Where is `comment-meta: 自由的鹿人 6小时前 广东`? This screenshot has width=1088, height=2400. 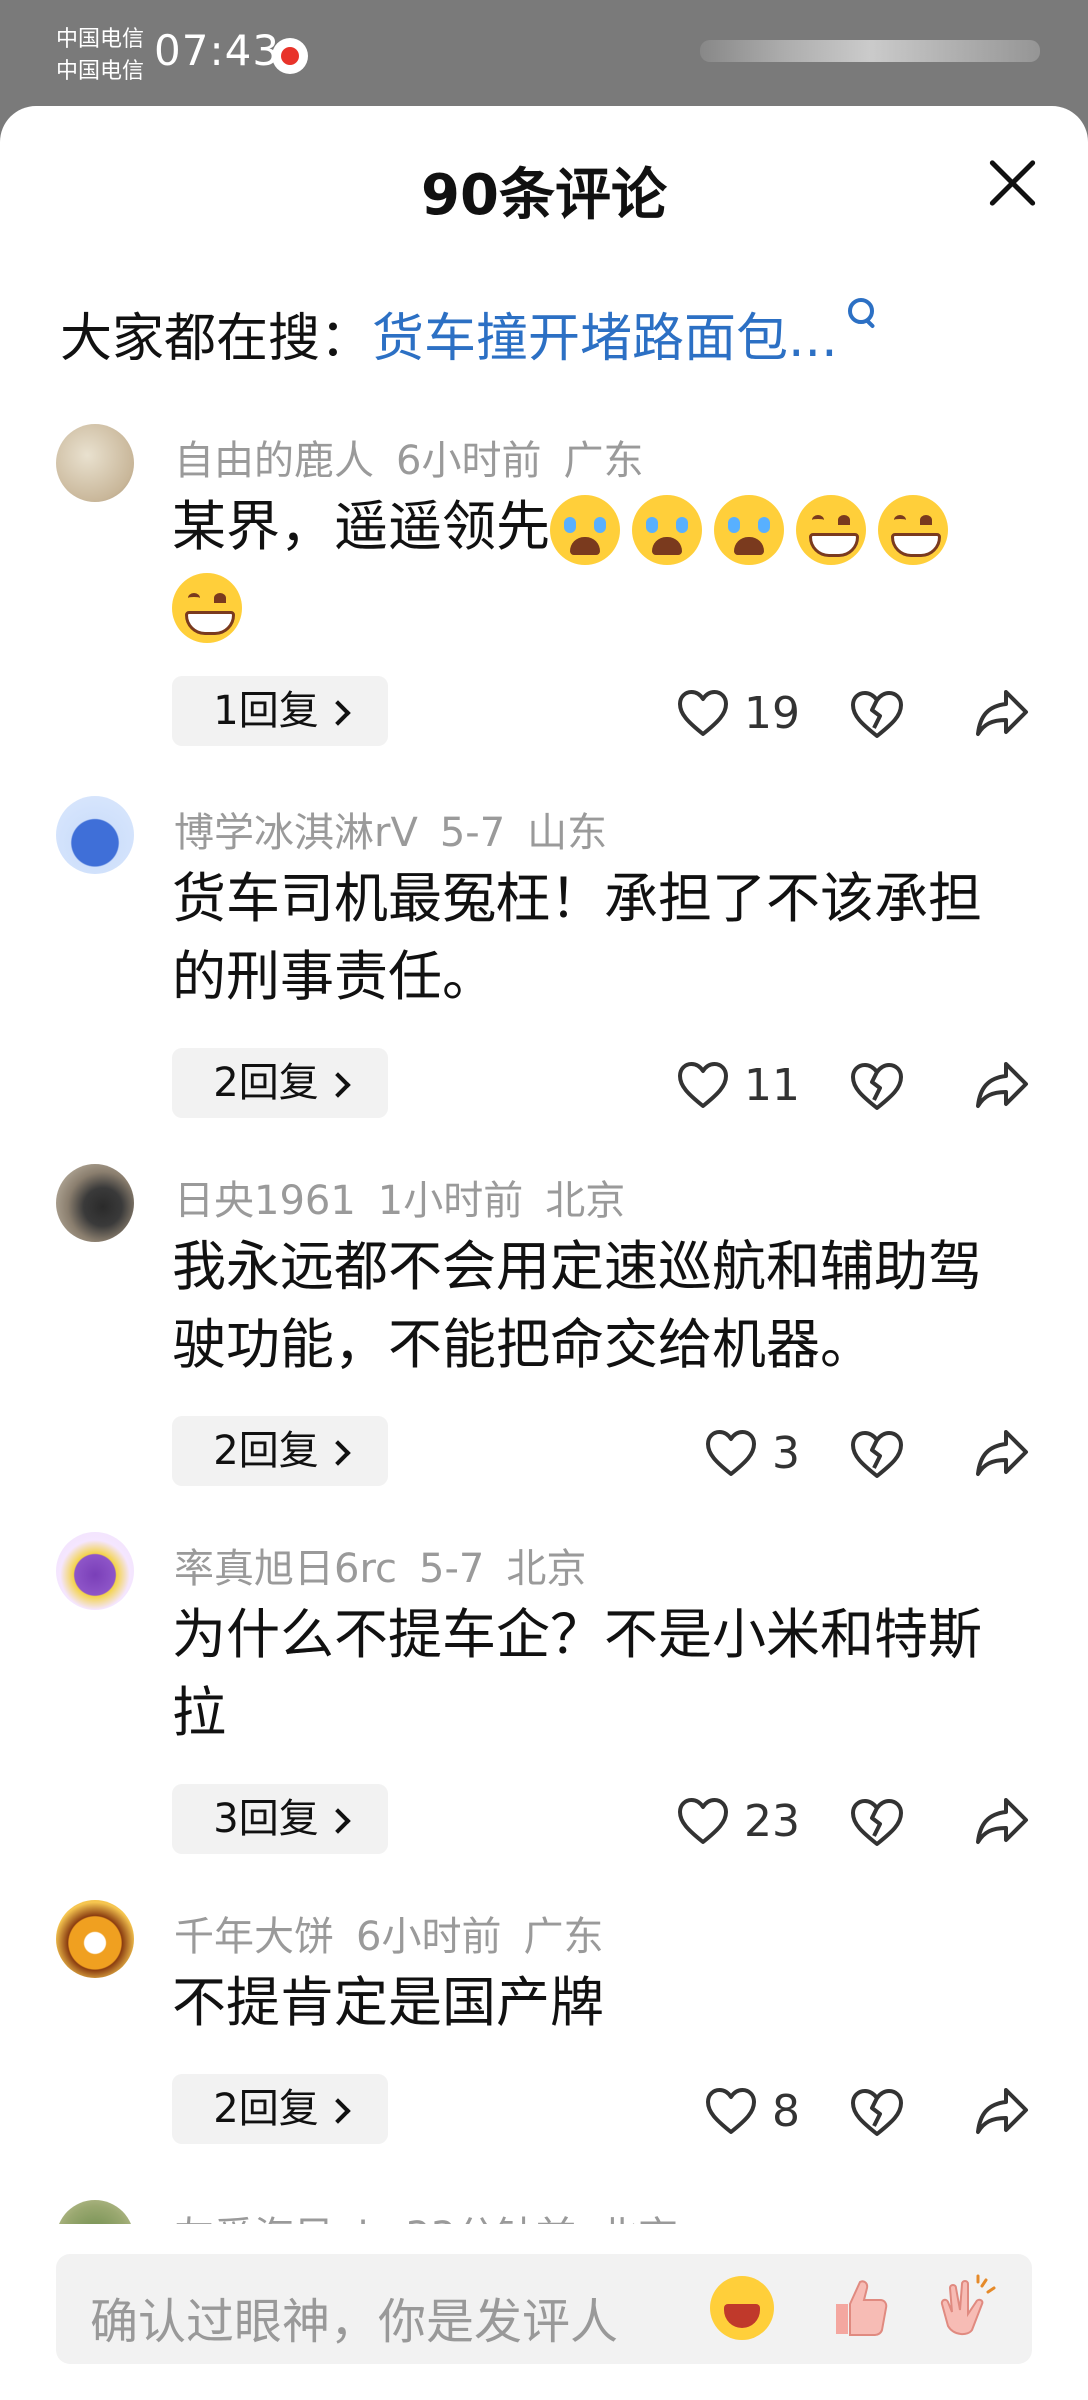 comment-meta: 自由的鹿人 6小时前 广东 is located at coordinates (408, 457).